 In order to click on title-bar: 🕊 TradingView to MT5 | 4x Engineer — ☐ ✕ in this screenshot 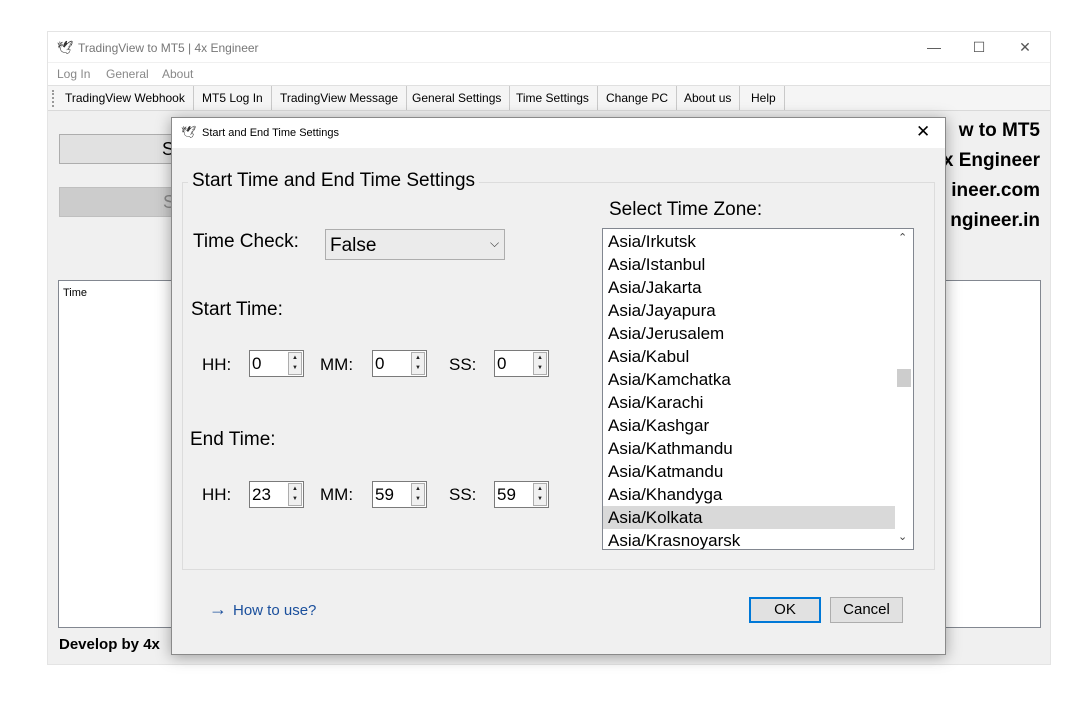, I will do `click(549, 47)`.